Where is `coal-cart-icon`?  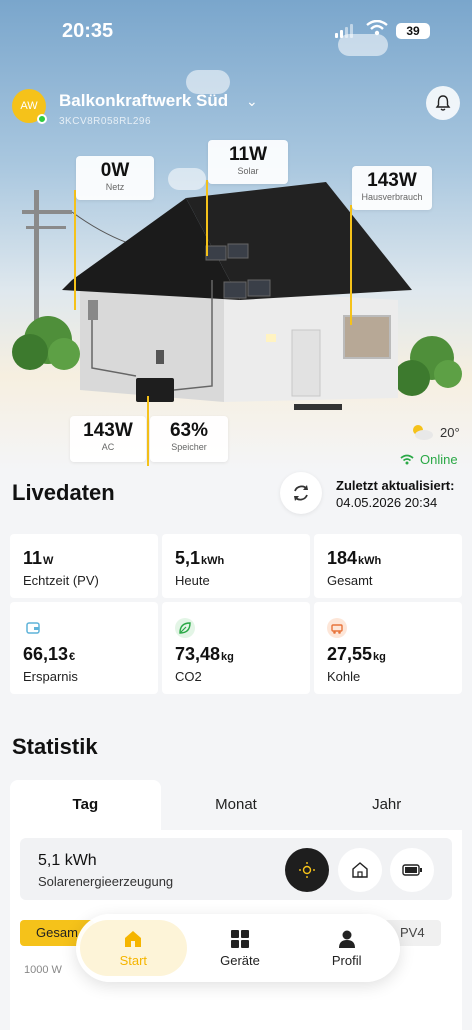 coal-cart-icon is located at coordinates (337, 628).